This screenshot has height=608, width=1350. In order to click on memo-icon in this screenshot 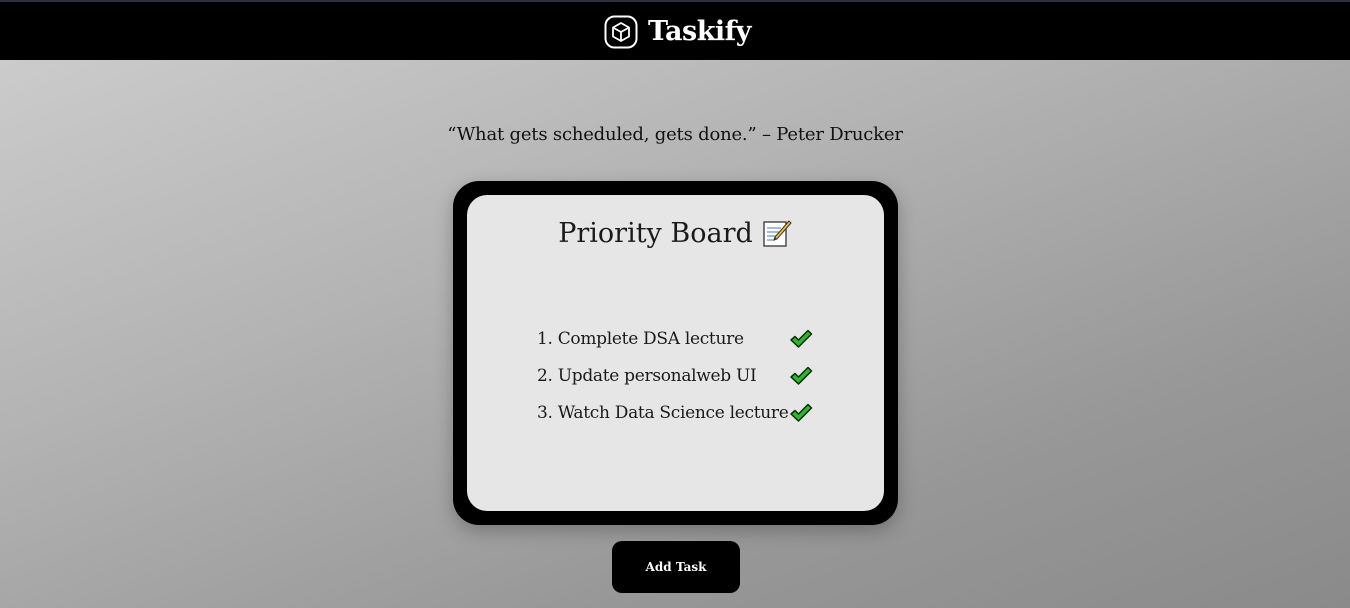, I will do `click(777, 233)`.